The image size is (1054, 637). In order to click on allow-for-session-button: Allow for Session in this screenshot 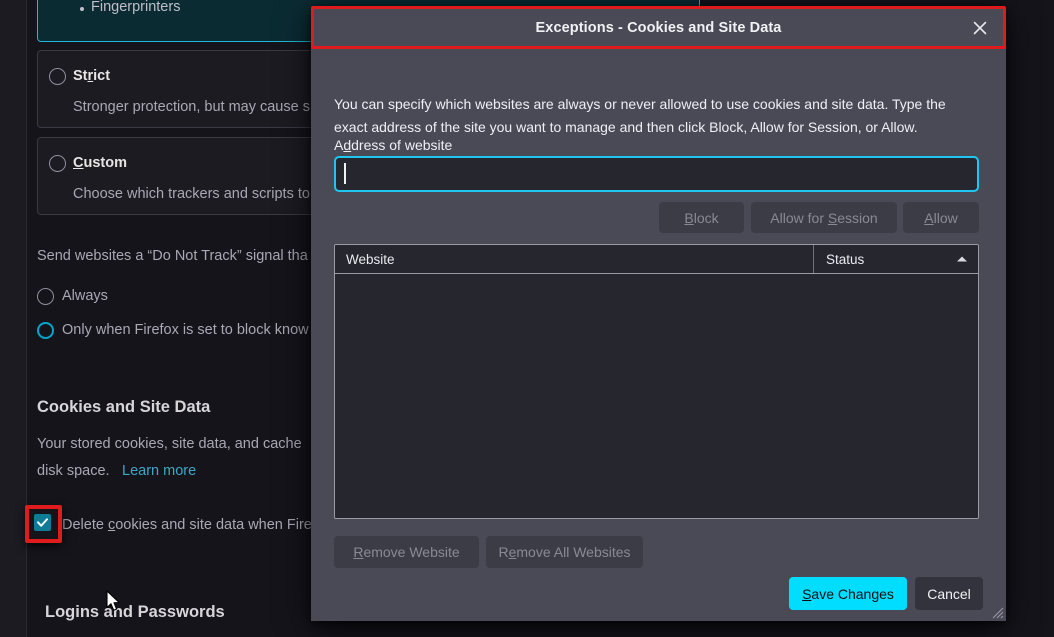, I will do `click(824, 217)`.